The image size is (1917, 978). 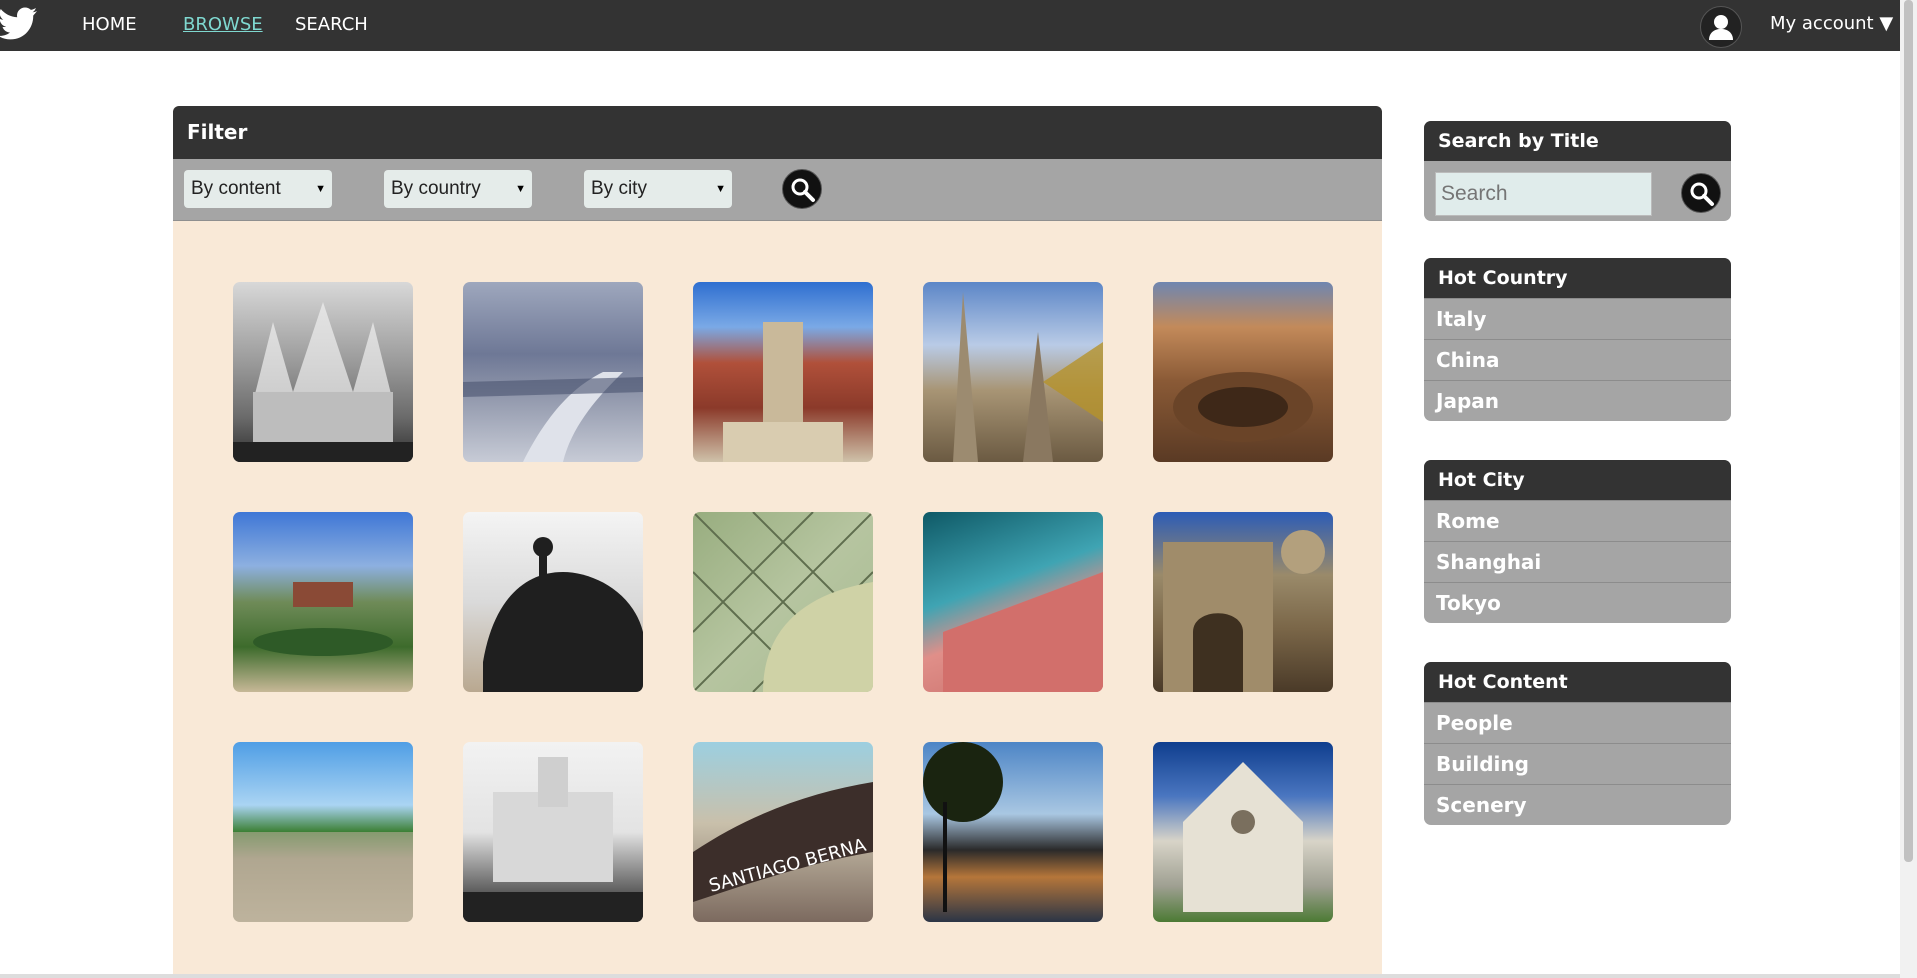 What do you see at coordinates (1577, 561) in the screenshot?
I see `hot-city-item: Shanghai` at bounding box center [1577, 561].